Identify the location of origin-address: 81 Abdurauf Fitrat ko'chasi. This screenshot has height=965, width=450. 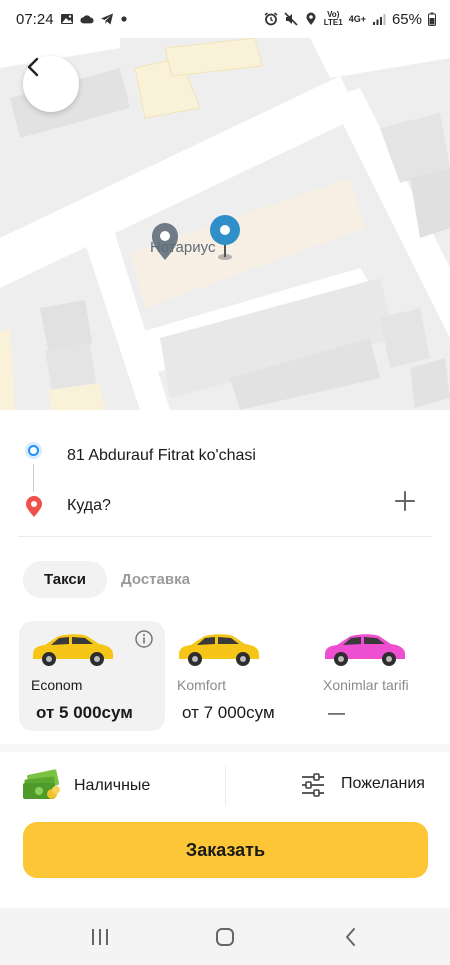
(161, 456).